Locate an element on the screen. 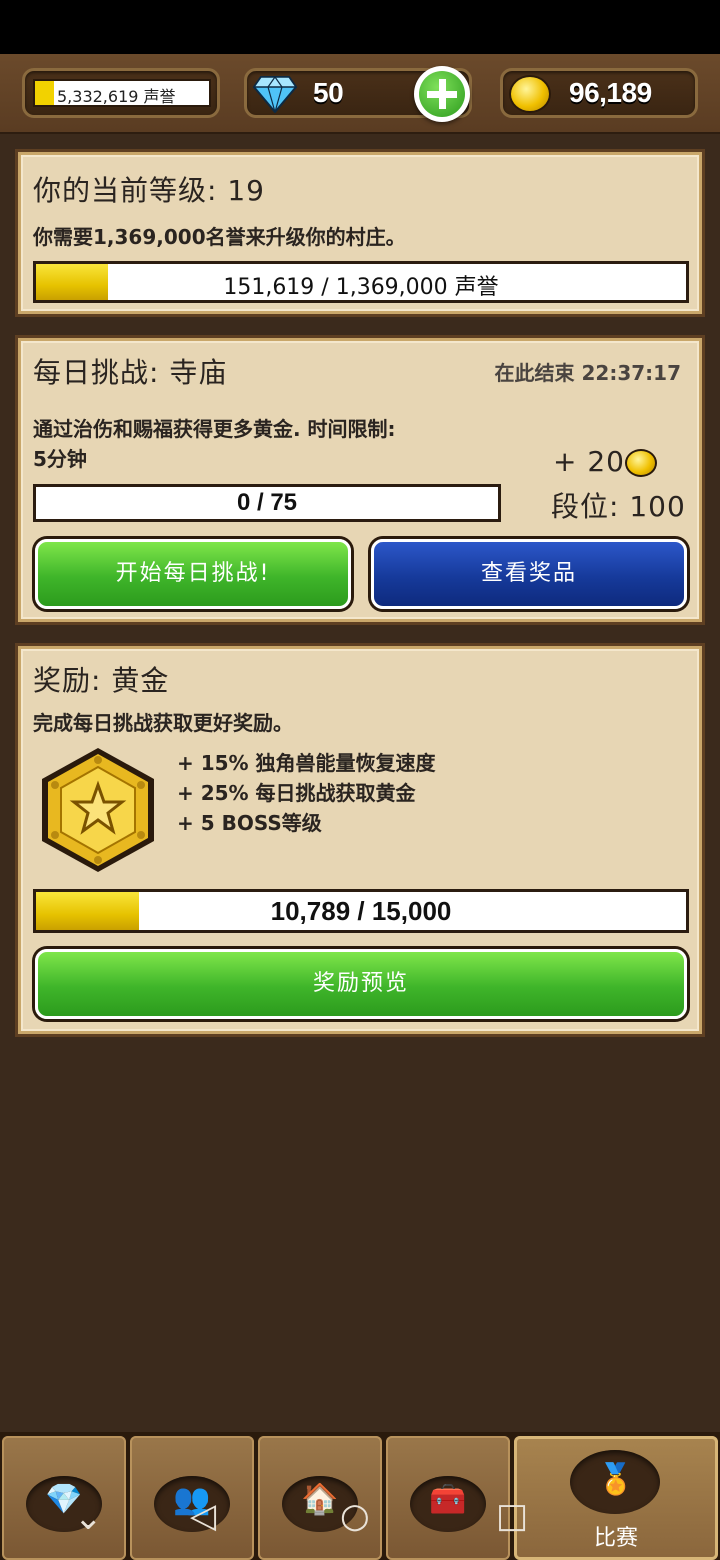 The width and height of the screenshot is (720, 1560). tab-chest: 🧰 is located at coordinates (448, 1498).